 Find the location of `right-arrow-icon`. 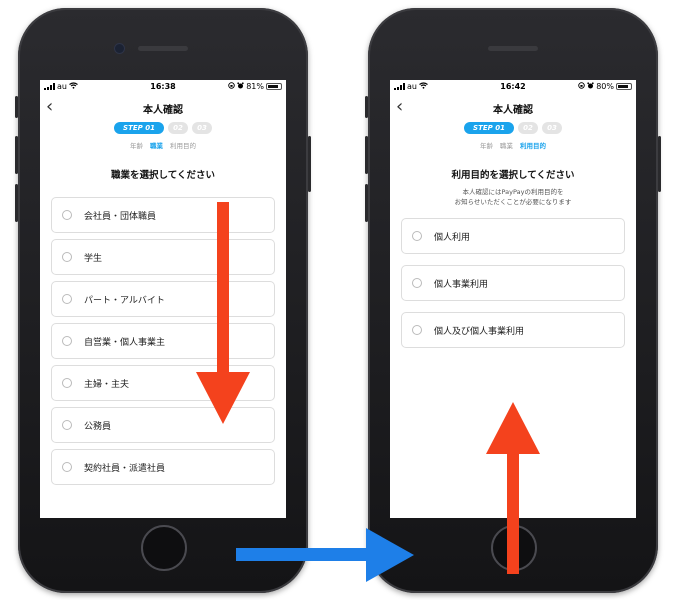

right-arrow-icon is located at coordinates (325, 555).